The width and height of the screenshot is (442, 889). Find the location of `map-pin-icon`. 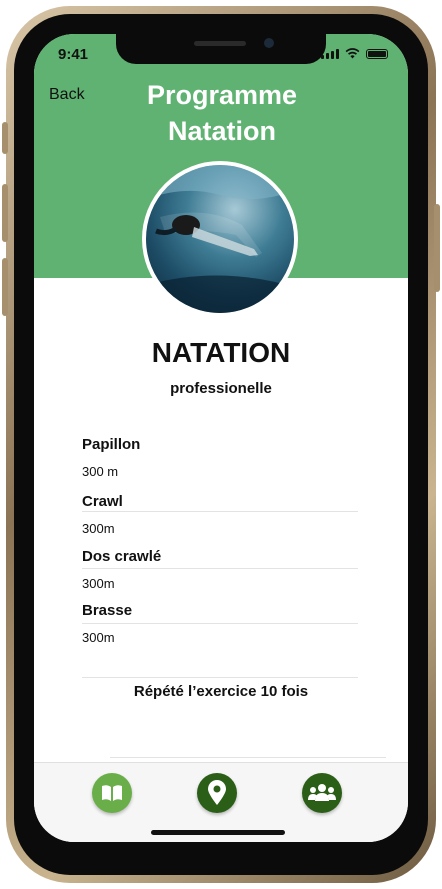

map-pin-icon is located at coordinates (217, 792).